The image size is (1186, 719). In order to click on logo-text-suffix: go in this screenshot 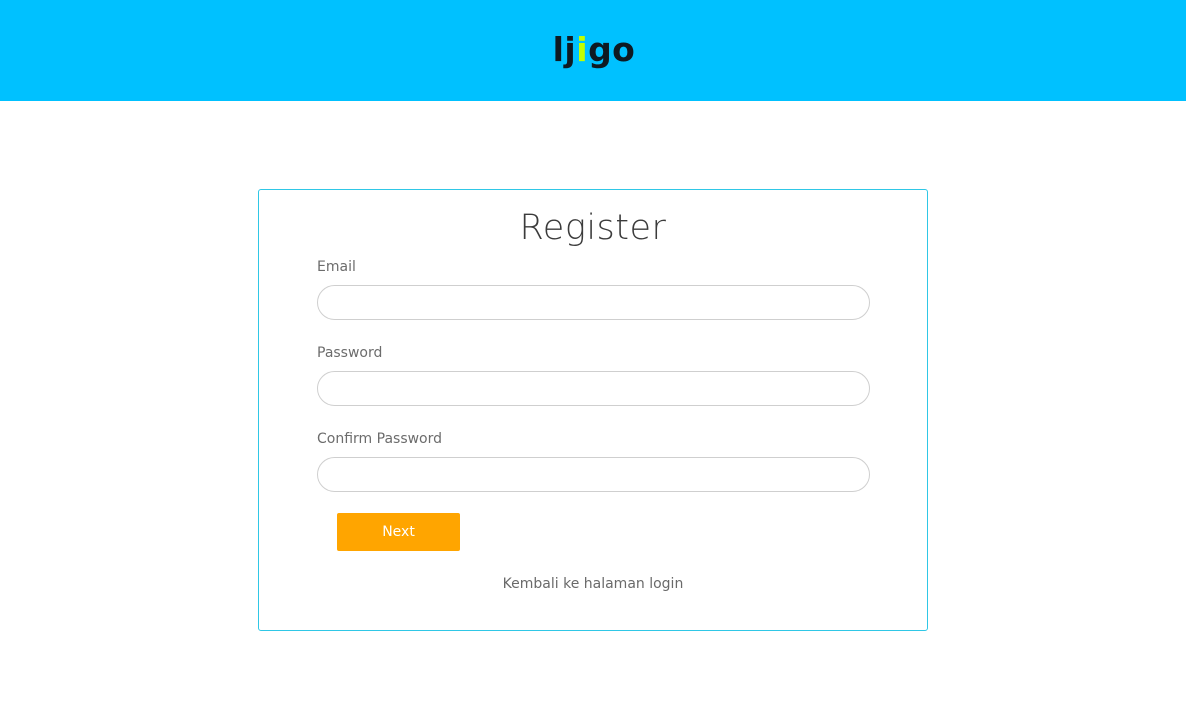, I will do `click(612, 49)`.